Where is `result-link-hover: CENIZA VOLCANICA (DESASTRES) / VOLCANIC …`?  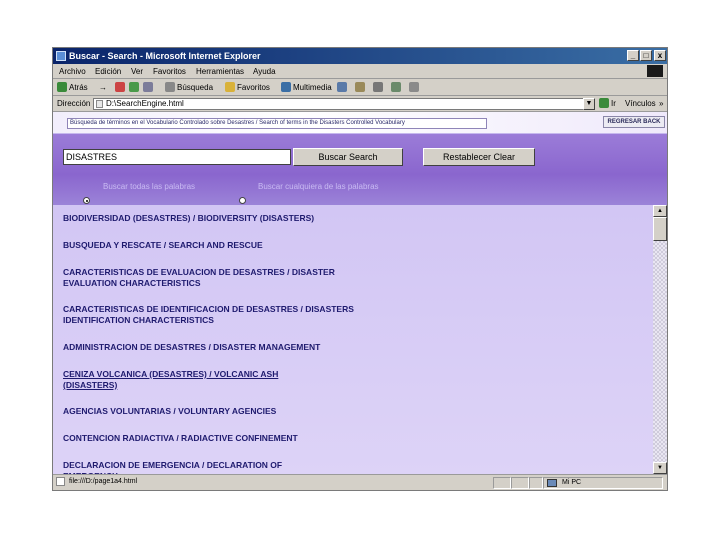 result-link-hover: CENIZA VOLCANICA (DESASTRES) / VOLCANIC … is located at coordinates (195, 380).